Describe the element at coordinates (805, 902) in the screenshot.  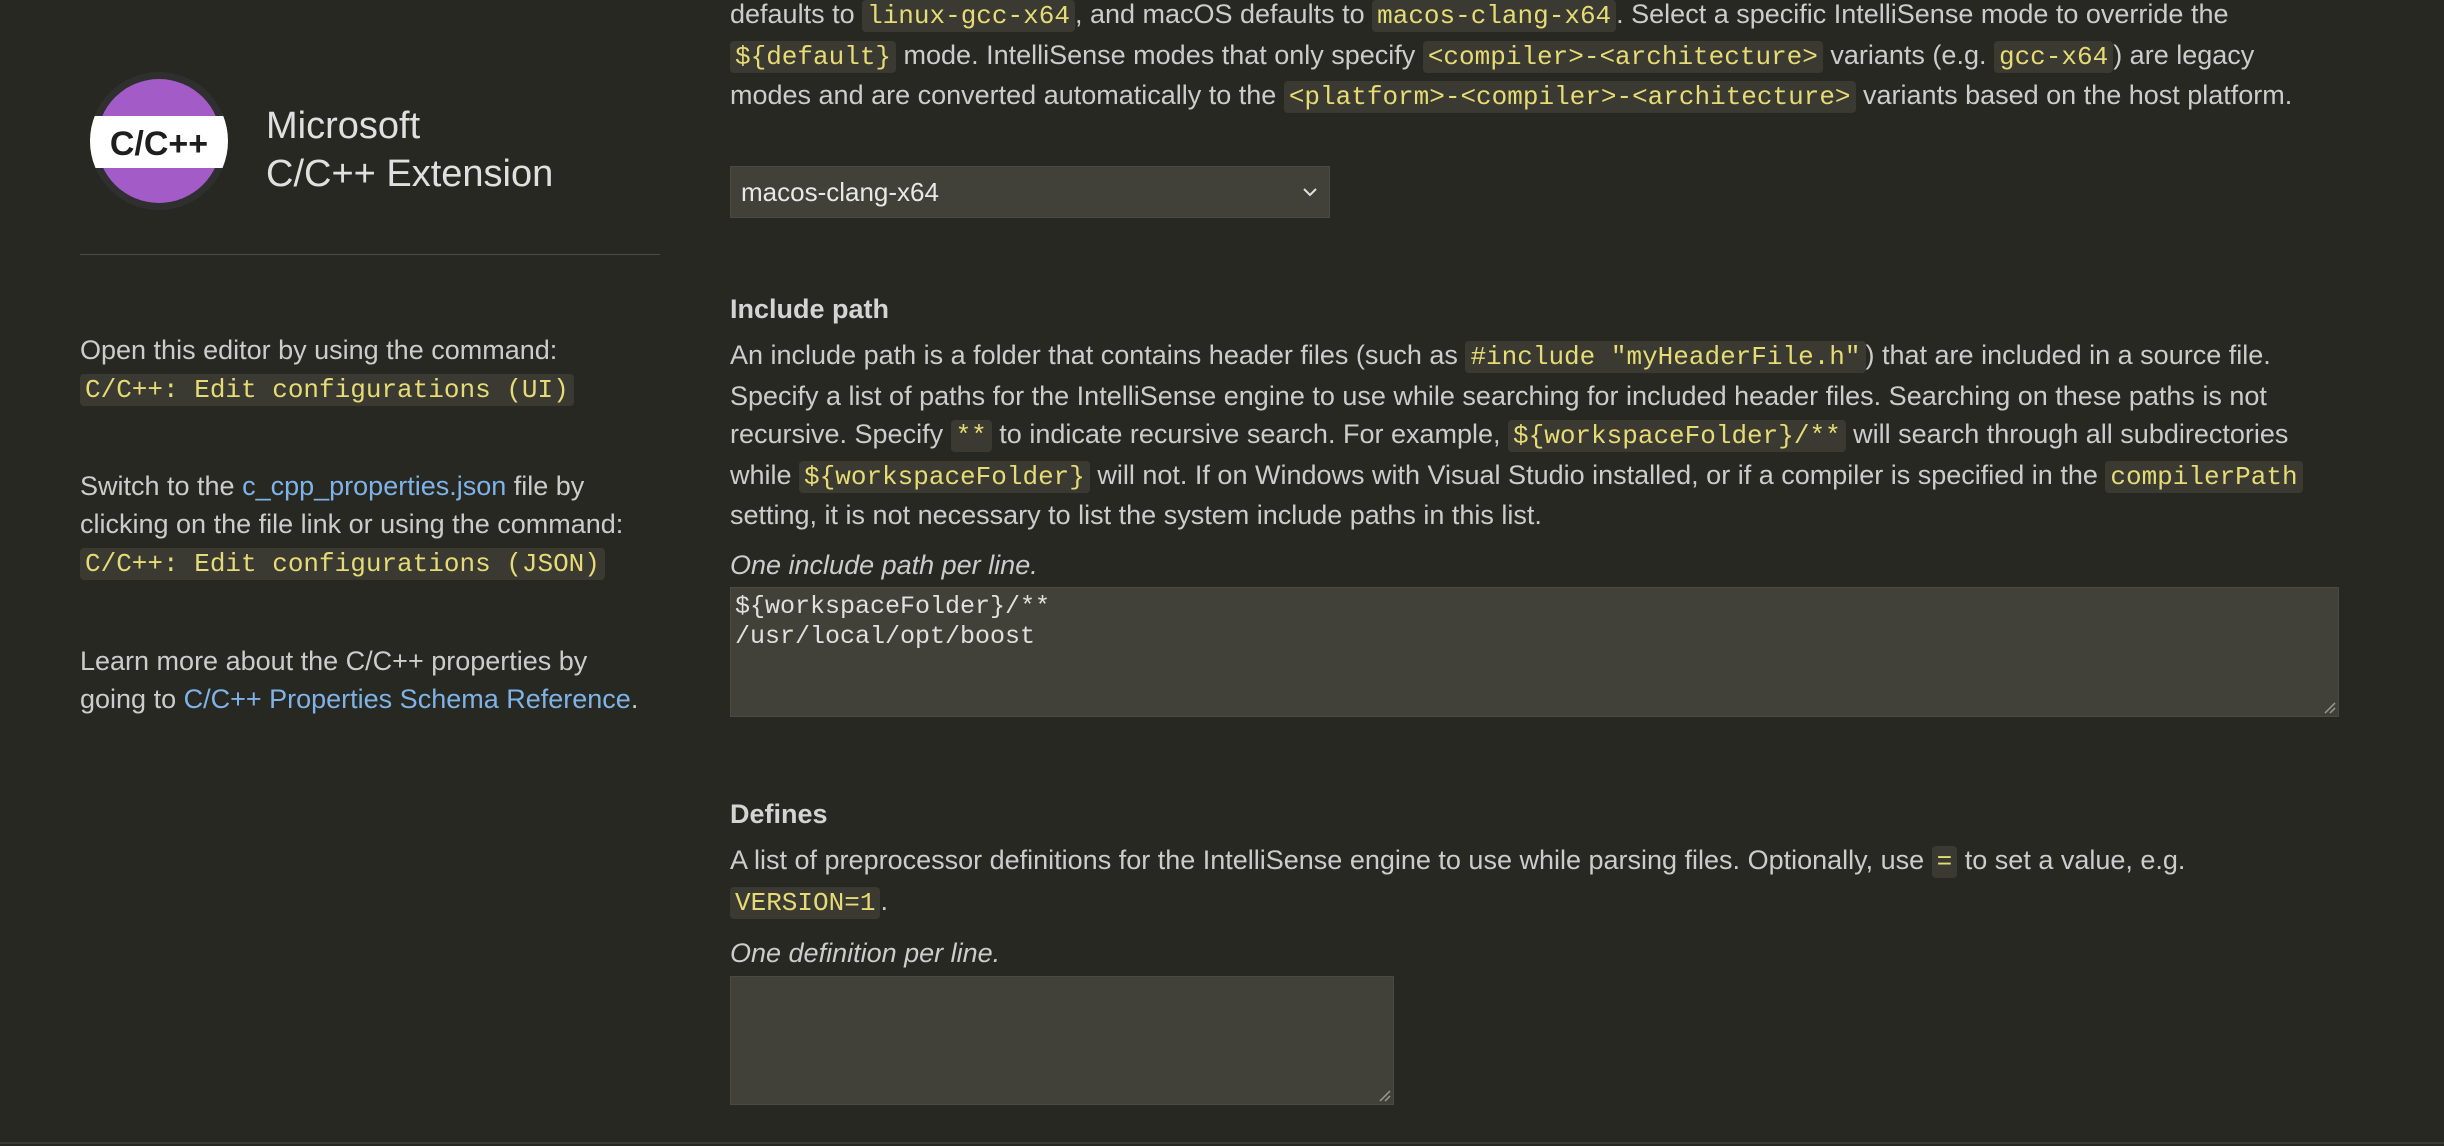
I see `code-version-example: VERSION=1` at that location.